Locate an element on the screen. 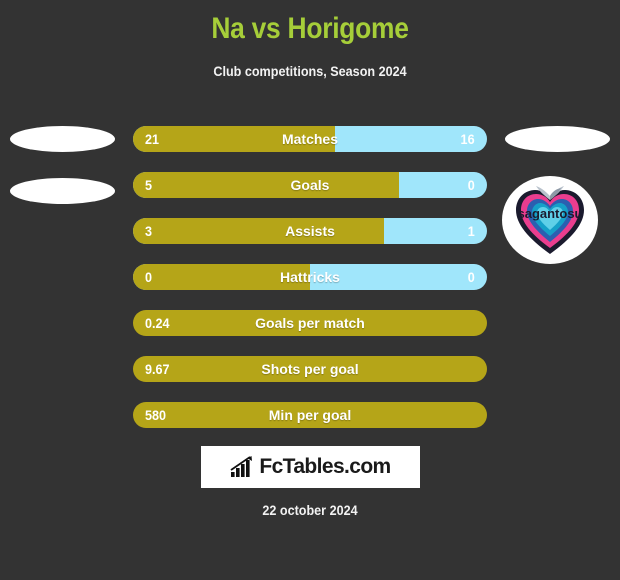 The image size is (620, 580). away-value: 16 is located at coordinates (467, 139).